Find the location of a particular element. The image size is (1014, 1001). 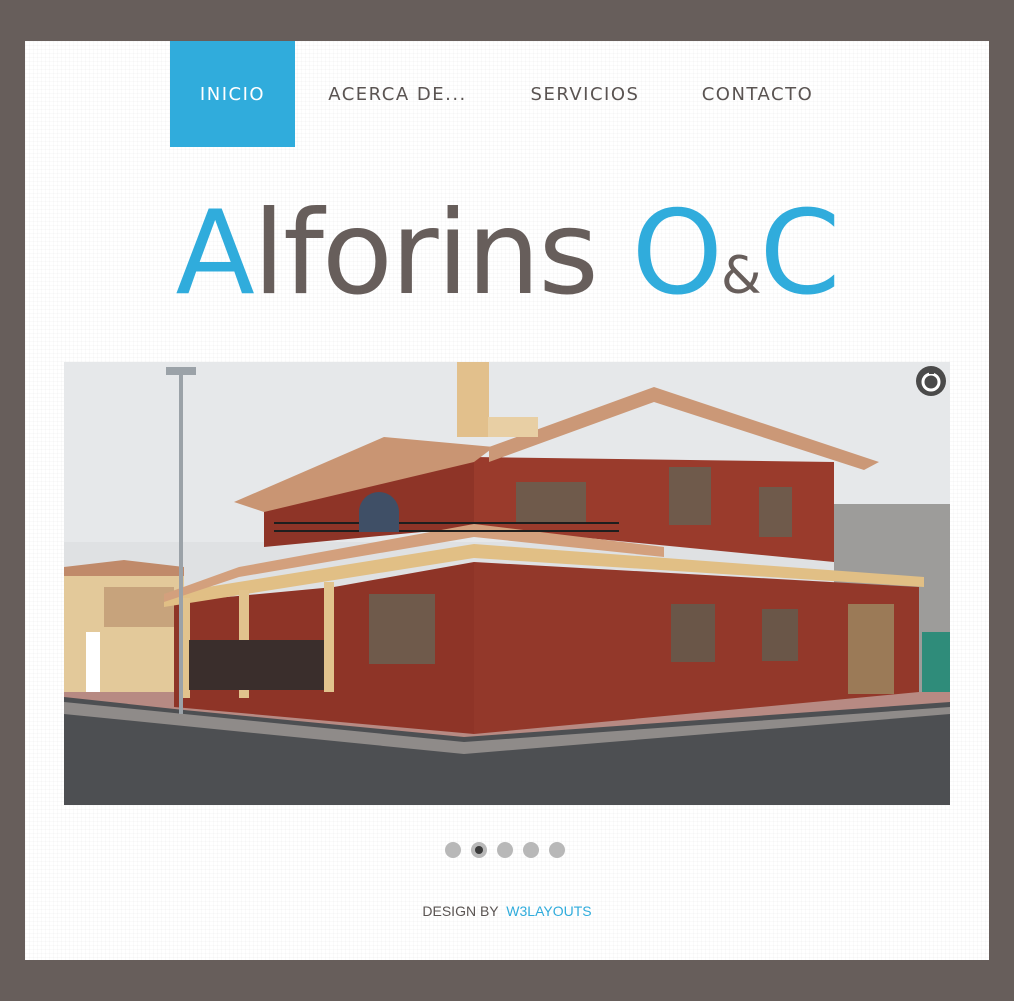

site-logo: Alforins O&C is located at coordinates (507, 265).